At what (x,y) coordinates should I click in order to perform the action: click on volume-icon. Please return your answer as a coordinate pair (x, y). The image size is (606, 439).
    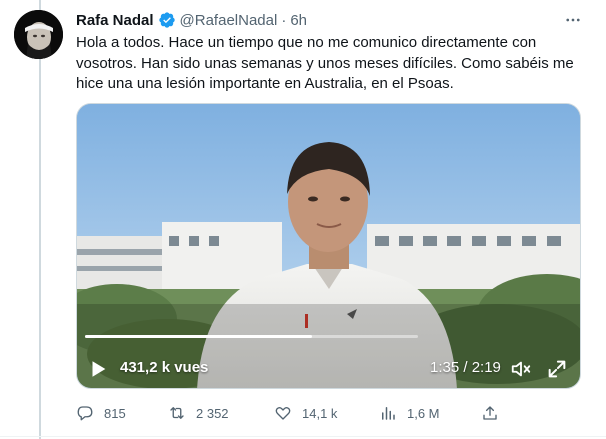
    Looking at the image, I should click on (521, 369).